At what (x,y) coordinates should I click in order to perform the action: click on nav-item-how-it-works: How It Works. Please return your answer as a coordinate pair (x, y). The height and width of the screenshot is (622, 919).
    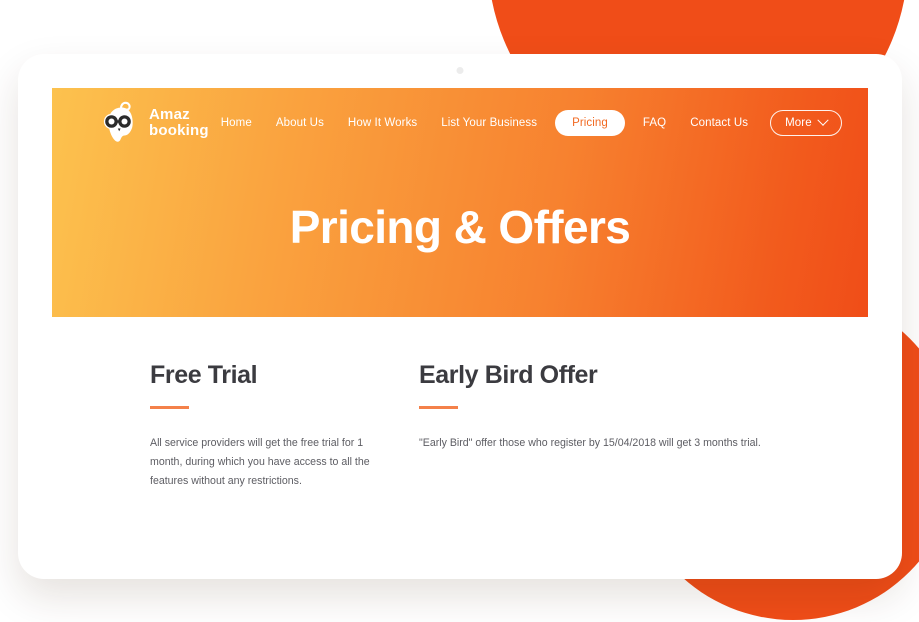
    Looking at the image, I should click on (382, 123).